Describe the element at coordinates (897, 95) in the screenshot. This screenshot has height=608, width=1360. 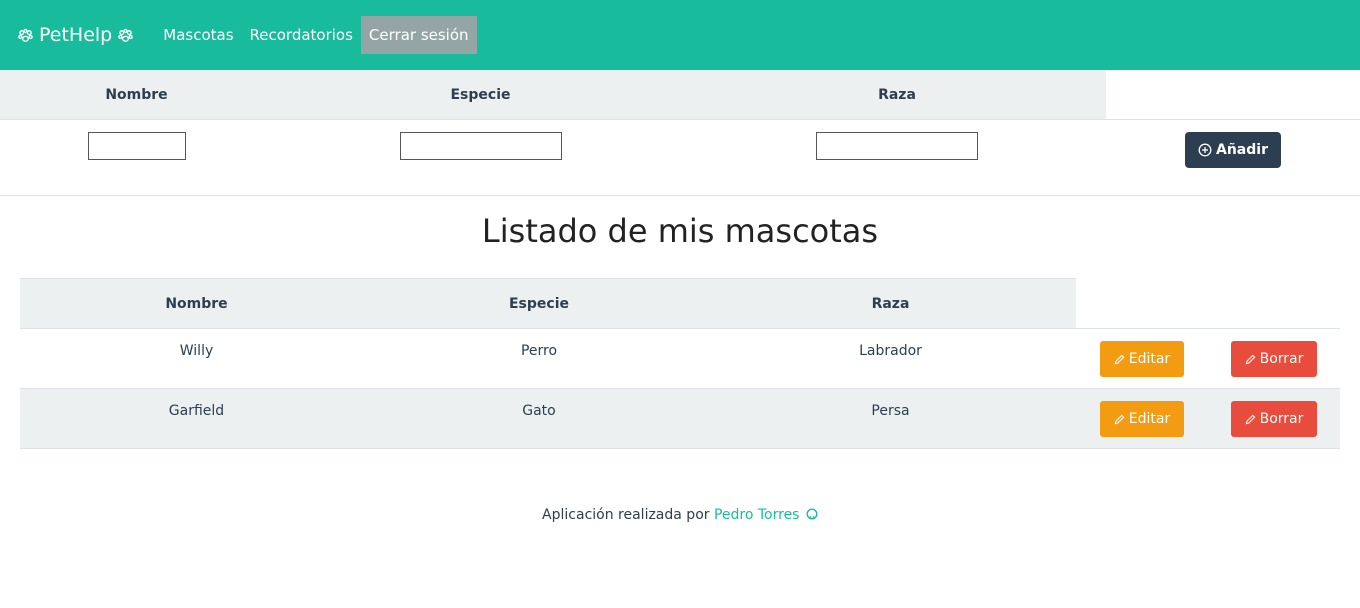
I see `header-raza: Raza` at that location.